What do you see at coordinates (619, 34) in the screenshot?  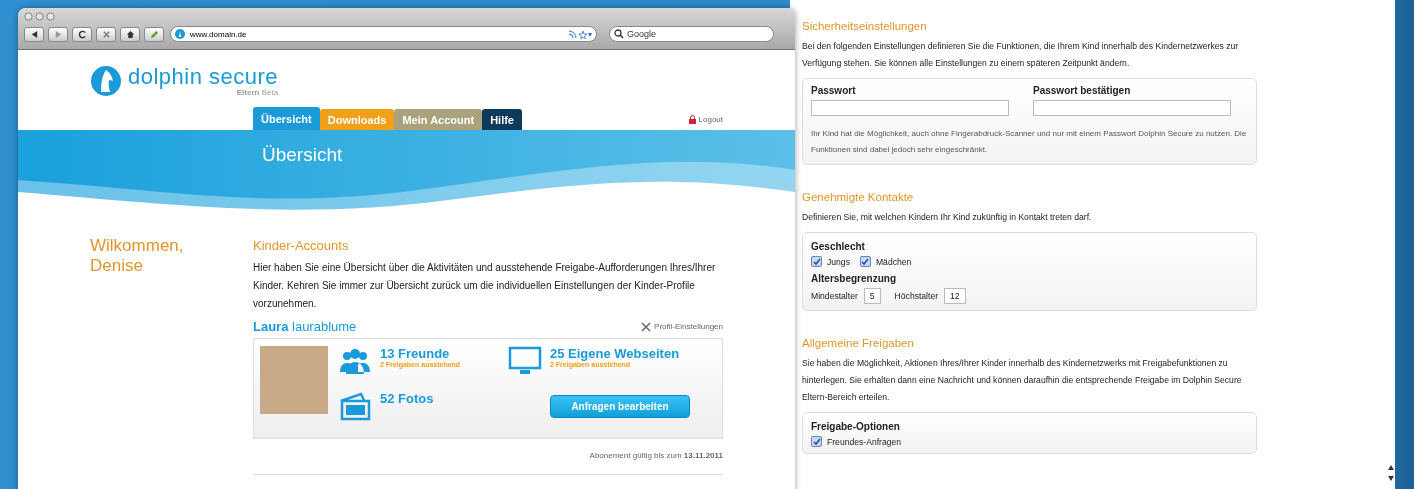 I see `search-icon` at bounding box center [619, 34].